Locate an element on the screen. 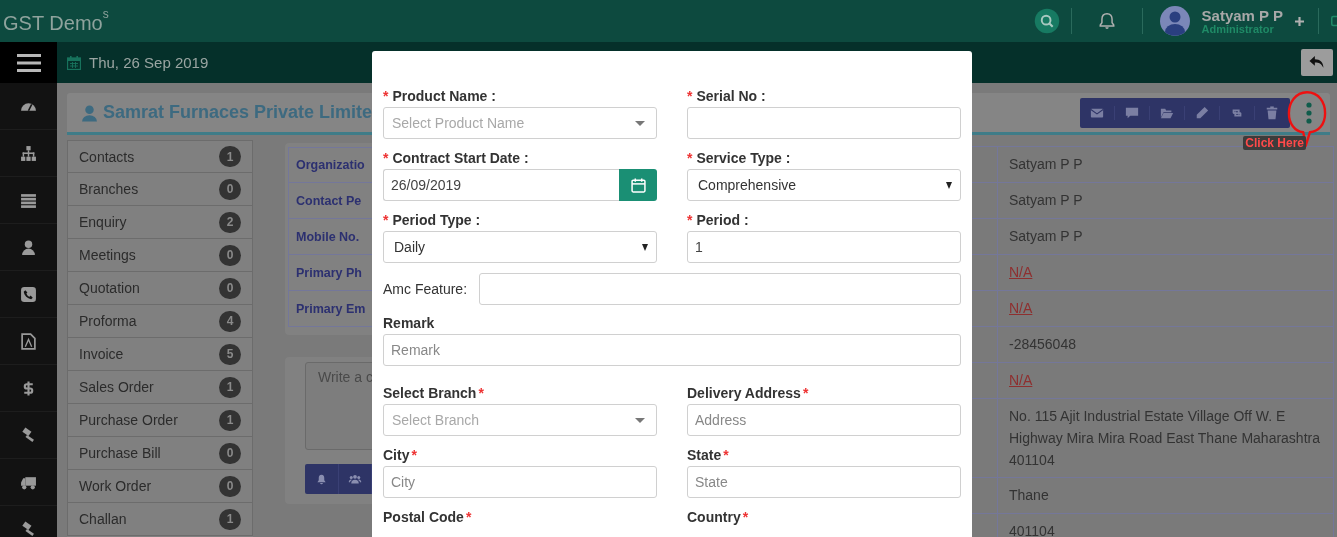 The width and height of the screenshot is (1337, 537). field-label: Contact Pe is located at coordinates (329, 200).